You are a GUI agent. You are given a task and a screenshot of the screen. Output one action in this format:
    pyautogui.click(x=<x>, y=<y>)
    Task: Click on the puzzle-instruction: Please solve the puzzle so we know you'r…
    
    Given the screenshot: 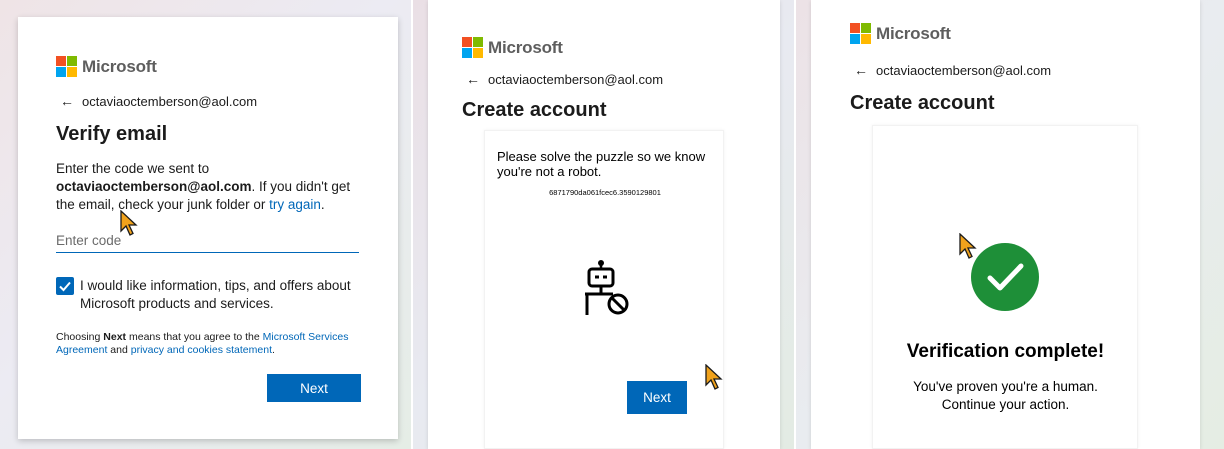 What is the action you would take?
    pyautogui.click(x=601, y=164)
    